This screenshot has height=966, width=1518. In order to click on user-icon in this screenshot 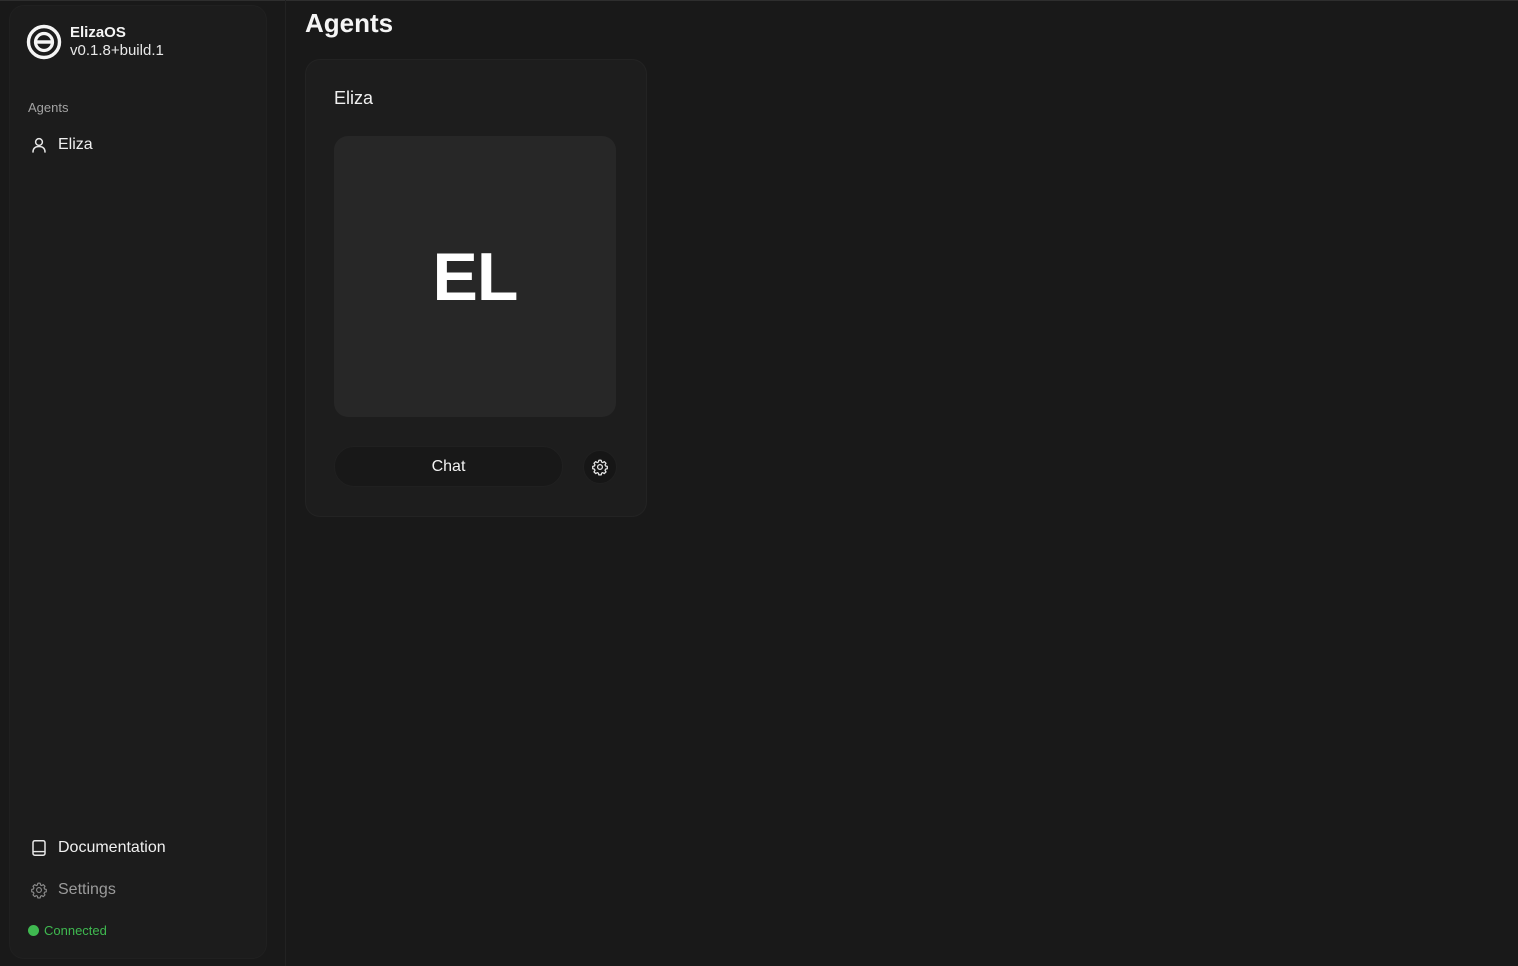, I will do `click(39, 145)`.